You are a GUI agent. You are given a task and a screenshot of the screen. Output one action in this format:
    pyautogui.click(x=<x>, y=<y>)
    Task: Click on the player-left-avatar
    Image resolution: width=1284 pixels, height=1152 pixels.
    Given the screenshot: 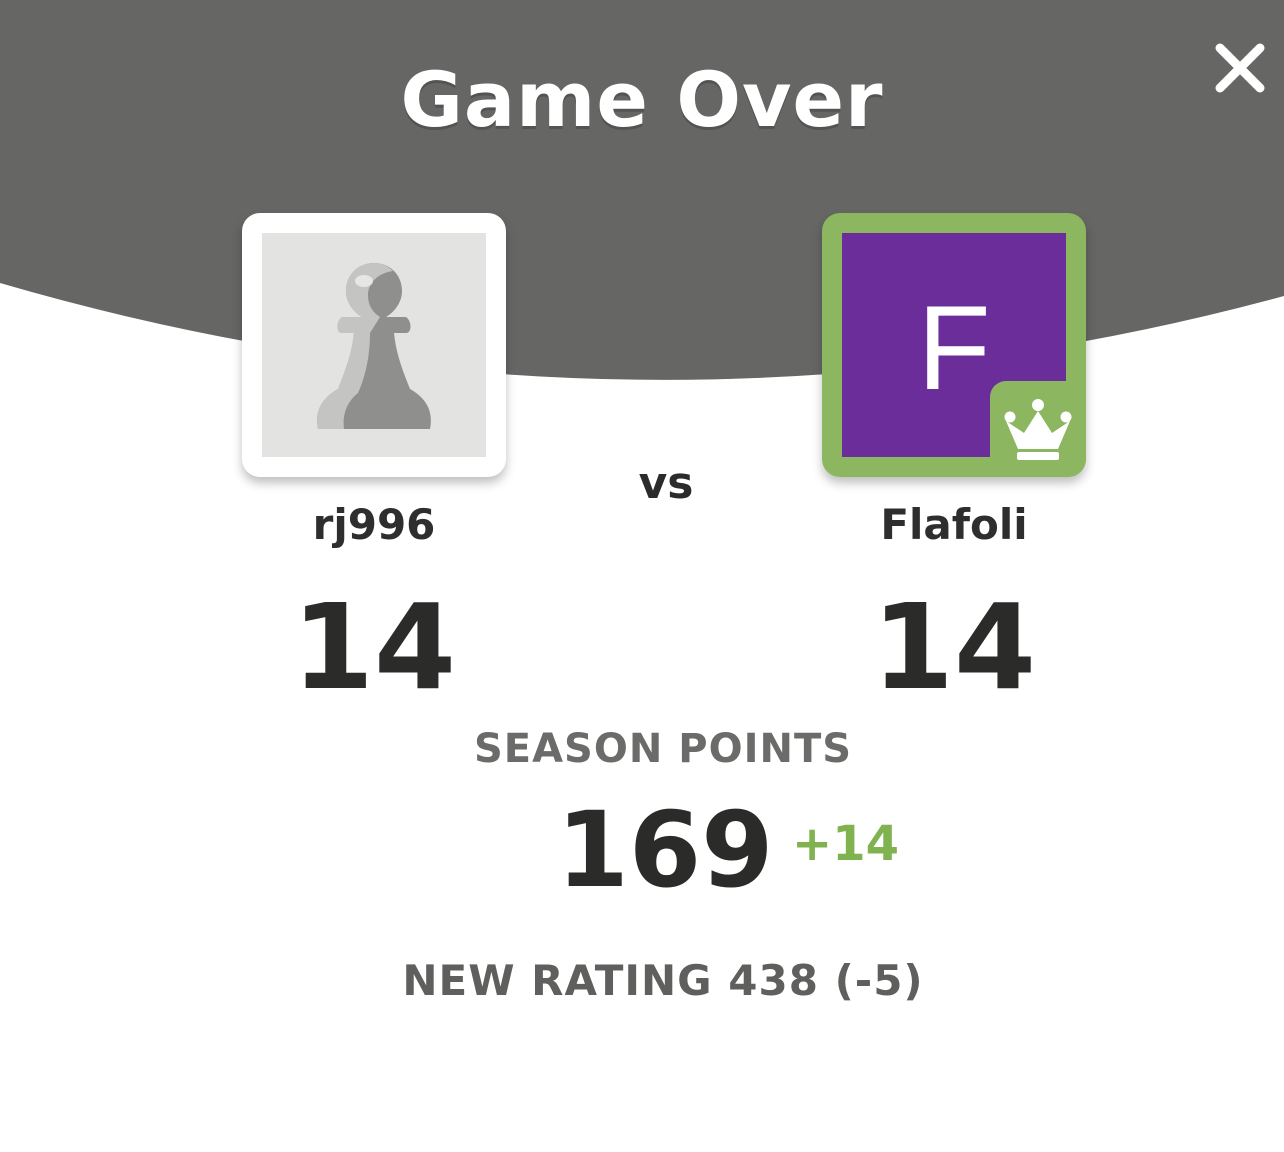 What is the action you would take?
    pyautogui.click(x=374, y=345)
    